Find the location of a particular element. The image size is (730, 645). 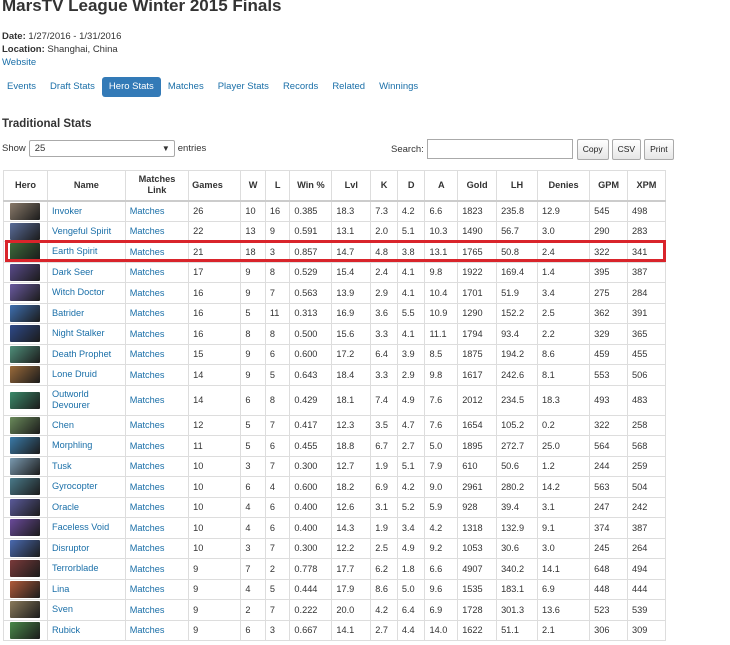

search-input is located at coordinates (499, 149).